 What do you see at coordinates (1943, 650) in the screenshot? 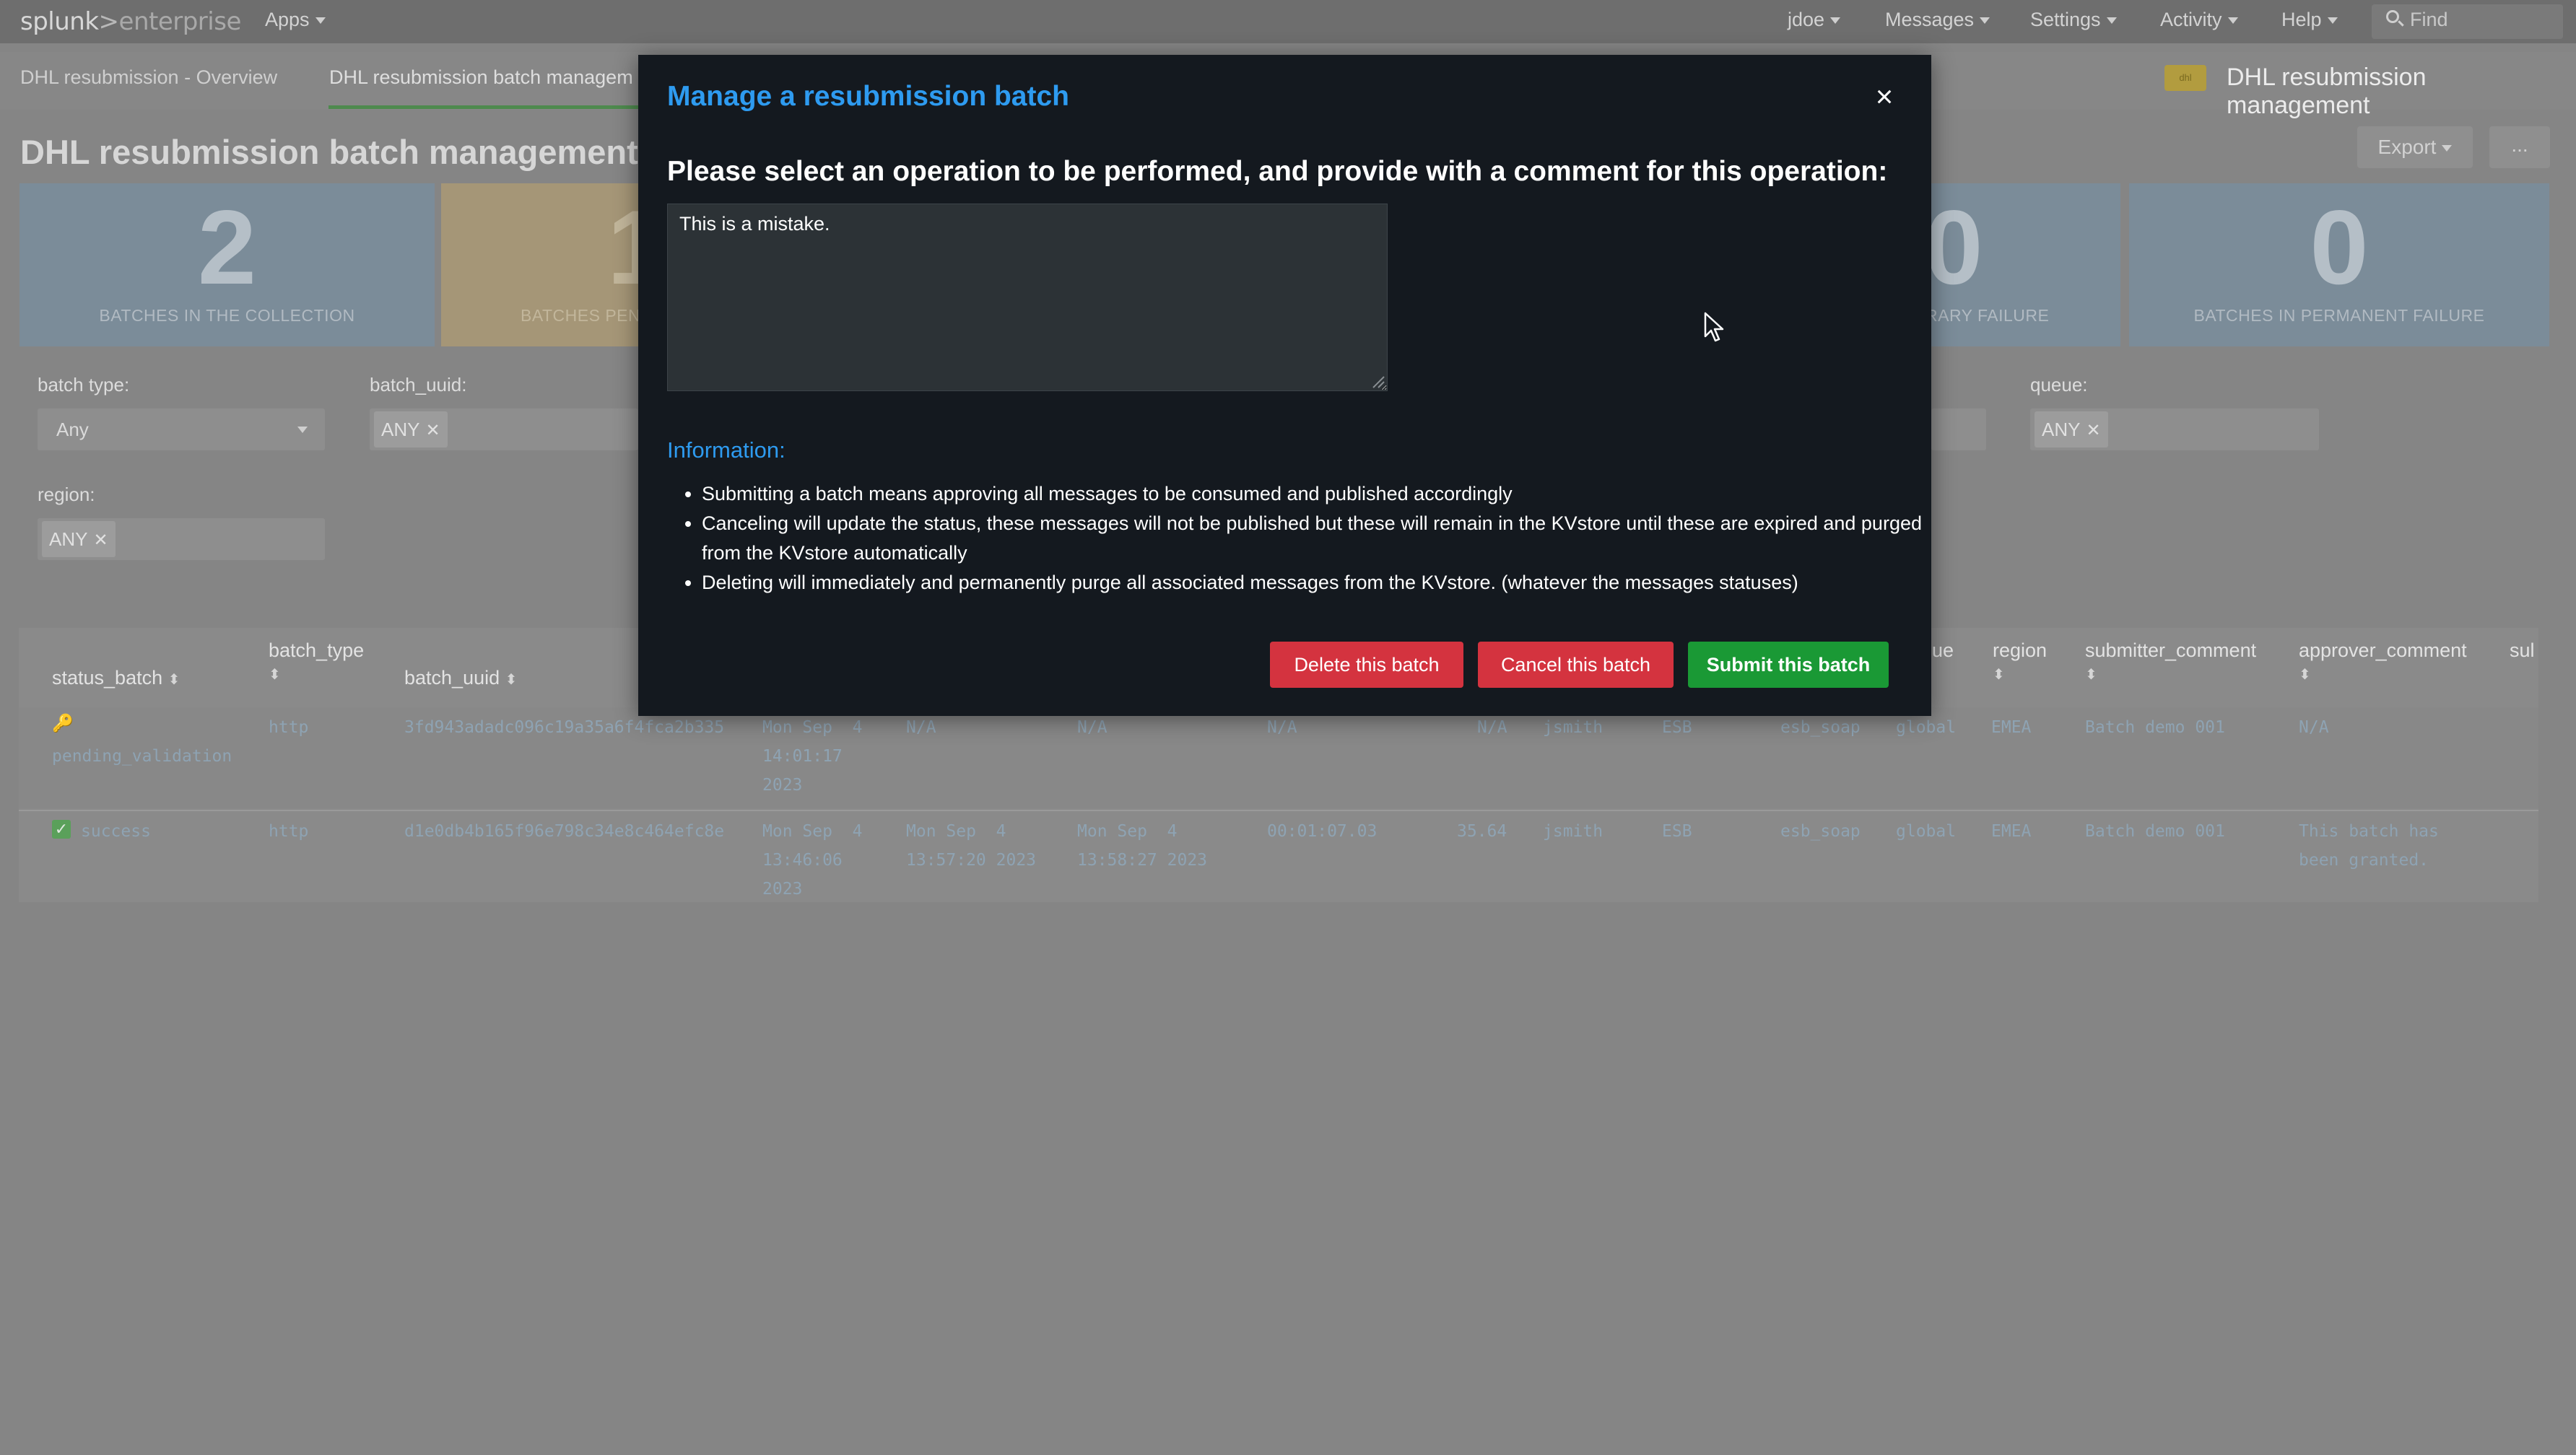
I see `col-header-queue: ue` at bounding box center [1943, 650].